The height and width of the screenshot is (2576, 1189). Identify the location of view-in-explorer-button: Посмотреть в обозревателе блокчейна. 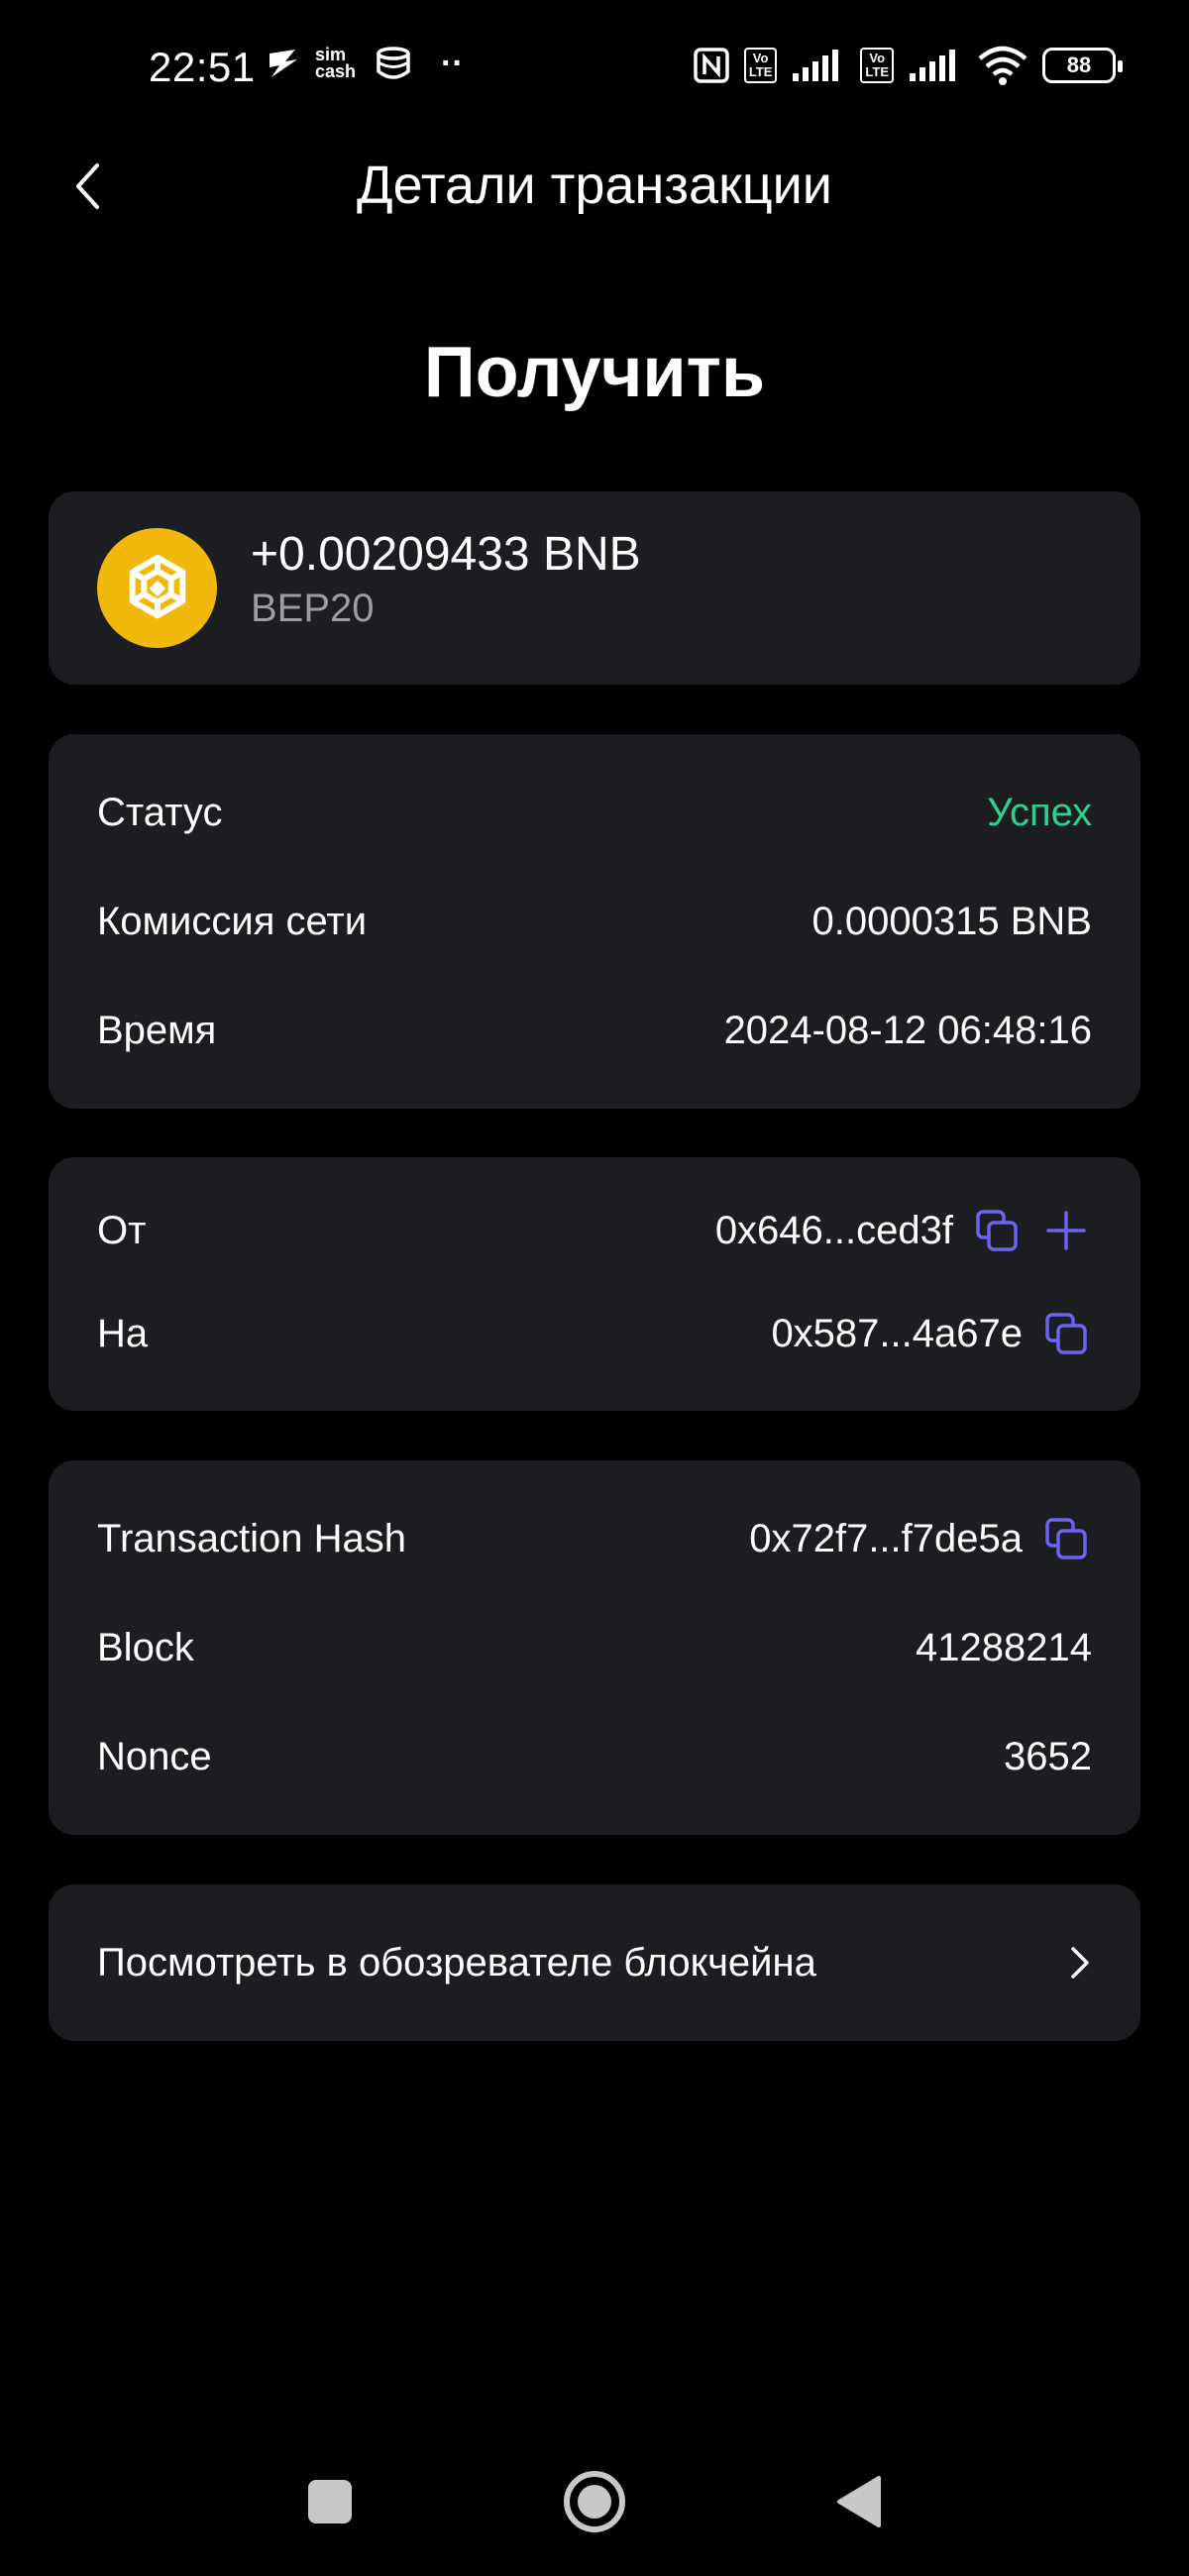
(594, 1962).